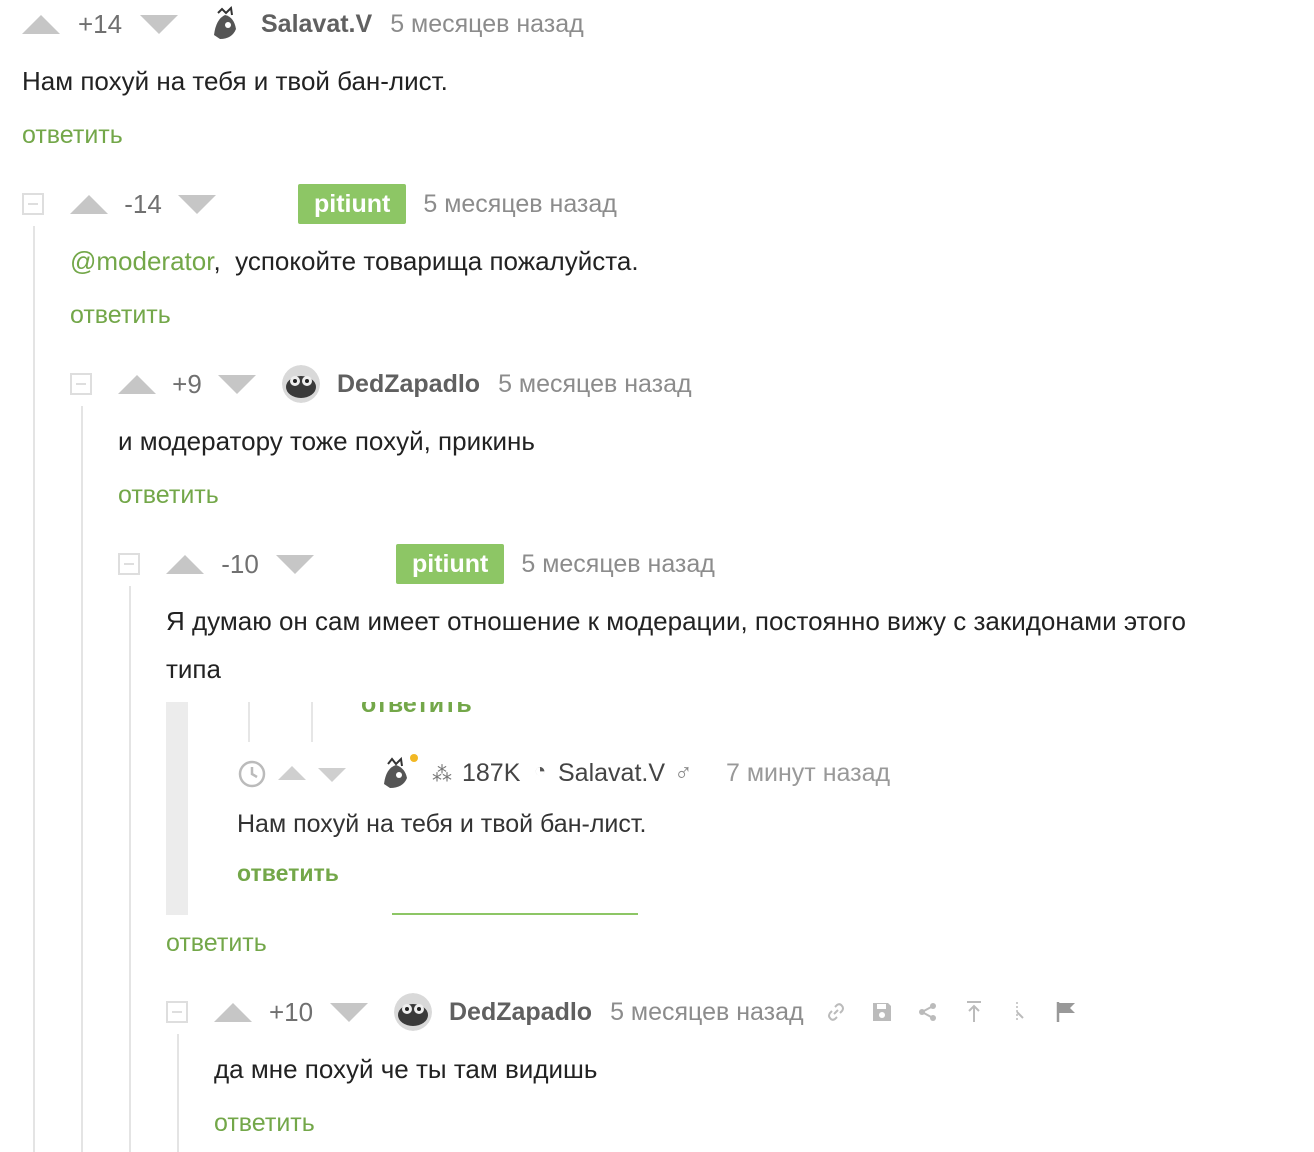 Image resolution: width=1314 pixels, height=1152 pixels. Describe the element at coordinates (332, 775) in the screenshot. I see `embed-vote-down-icon` at that location.